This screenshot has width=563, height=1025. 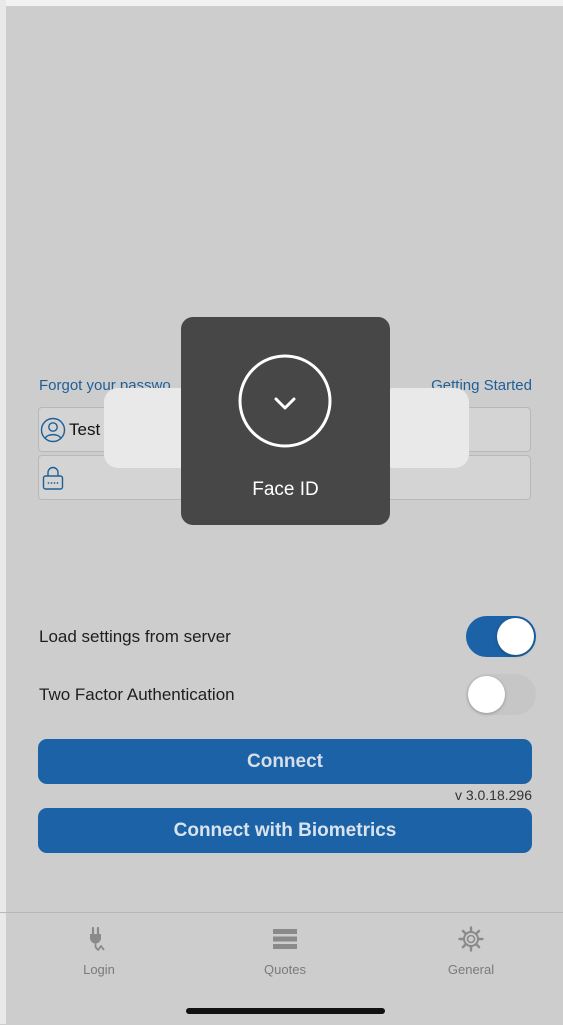 What do you see at coordinates (53, 430) in the screenshot?
I see `user-icon` at bounding box center [53, 430].